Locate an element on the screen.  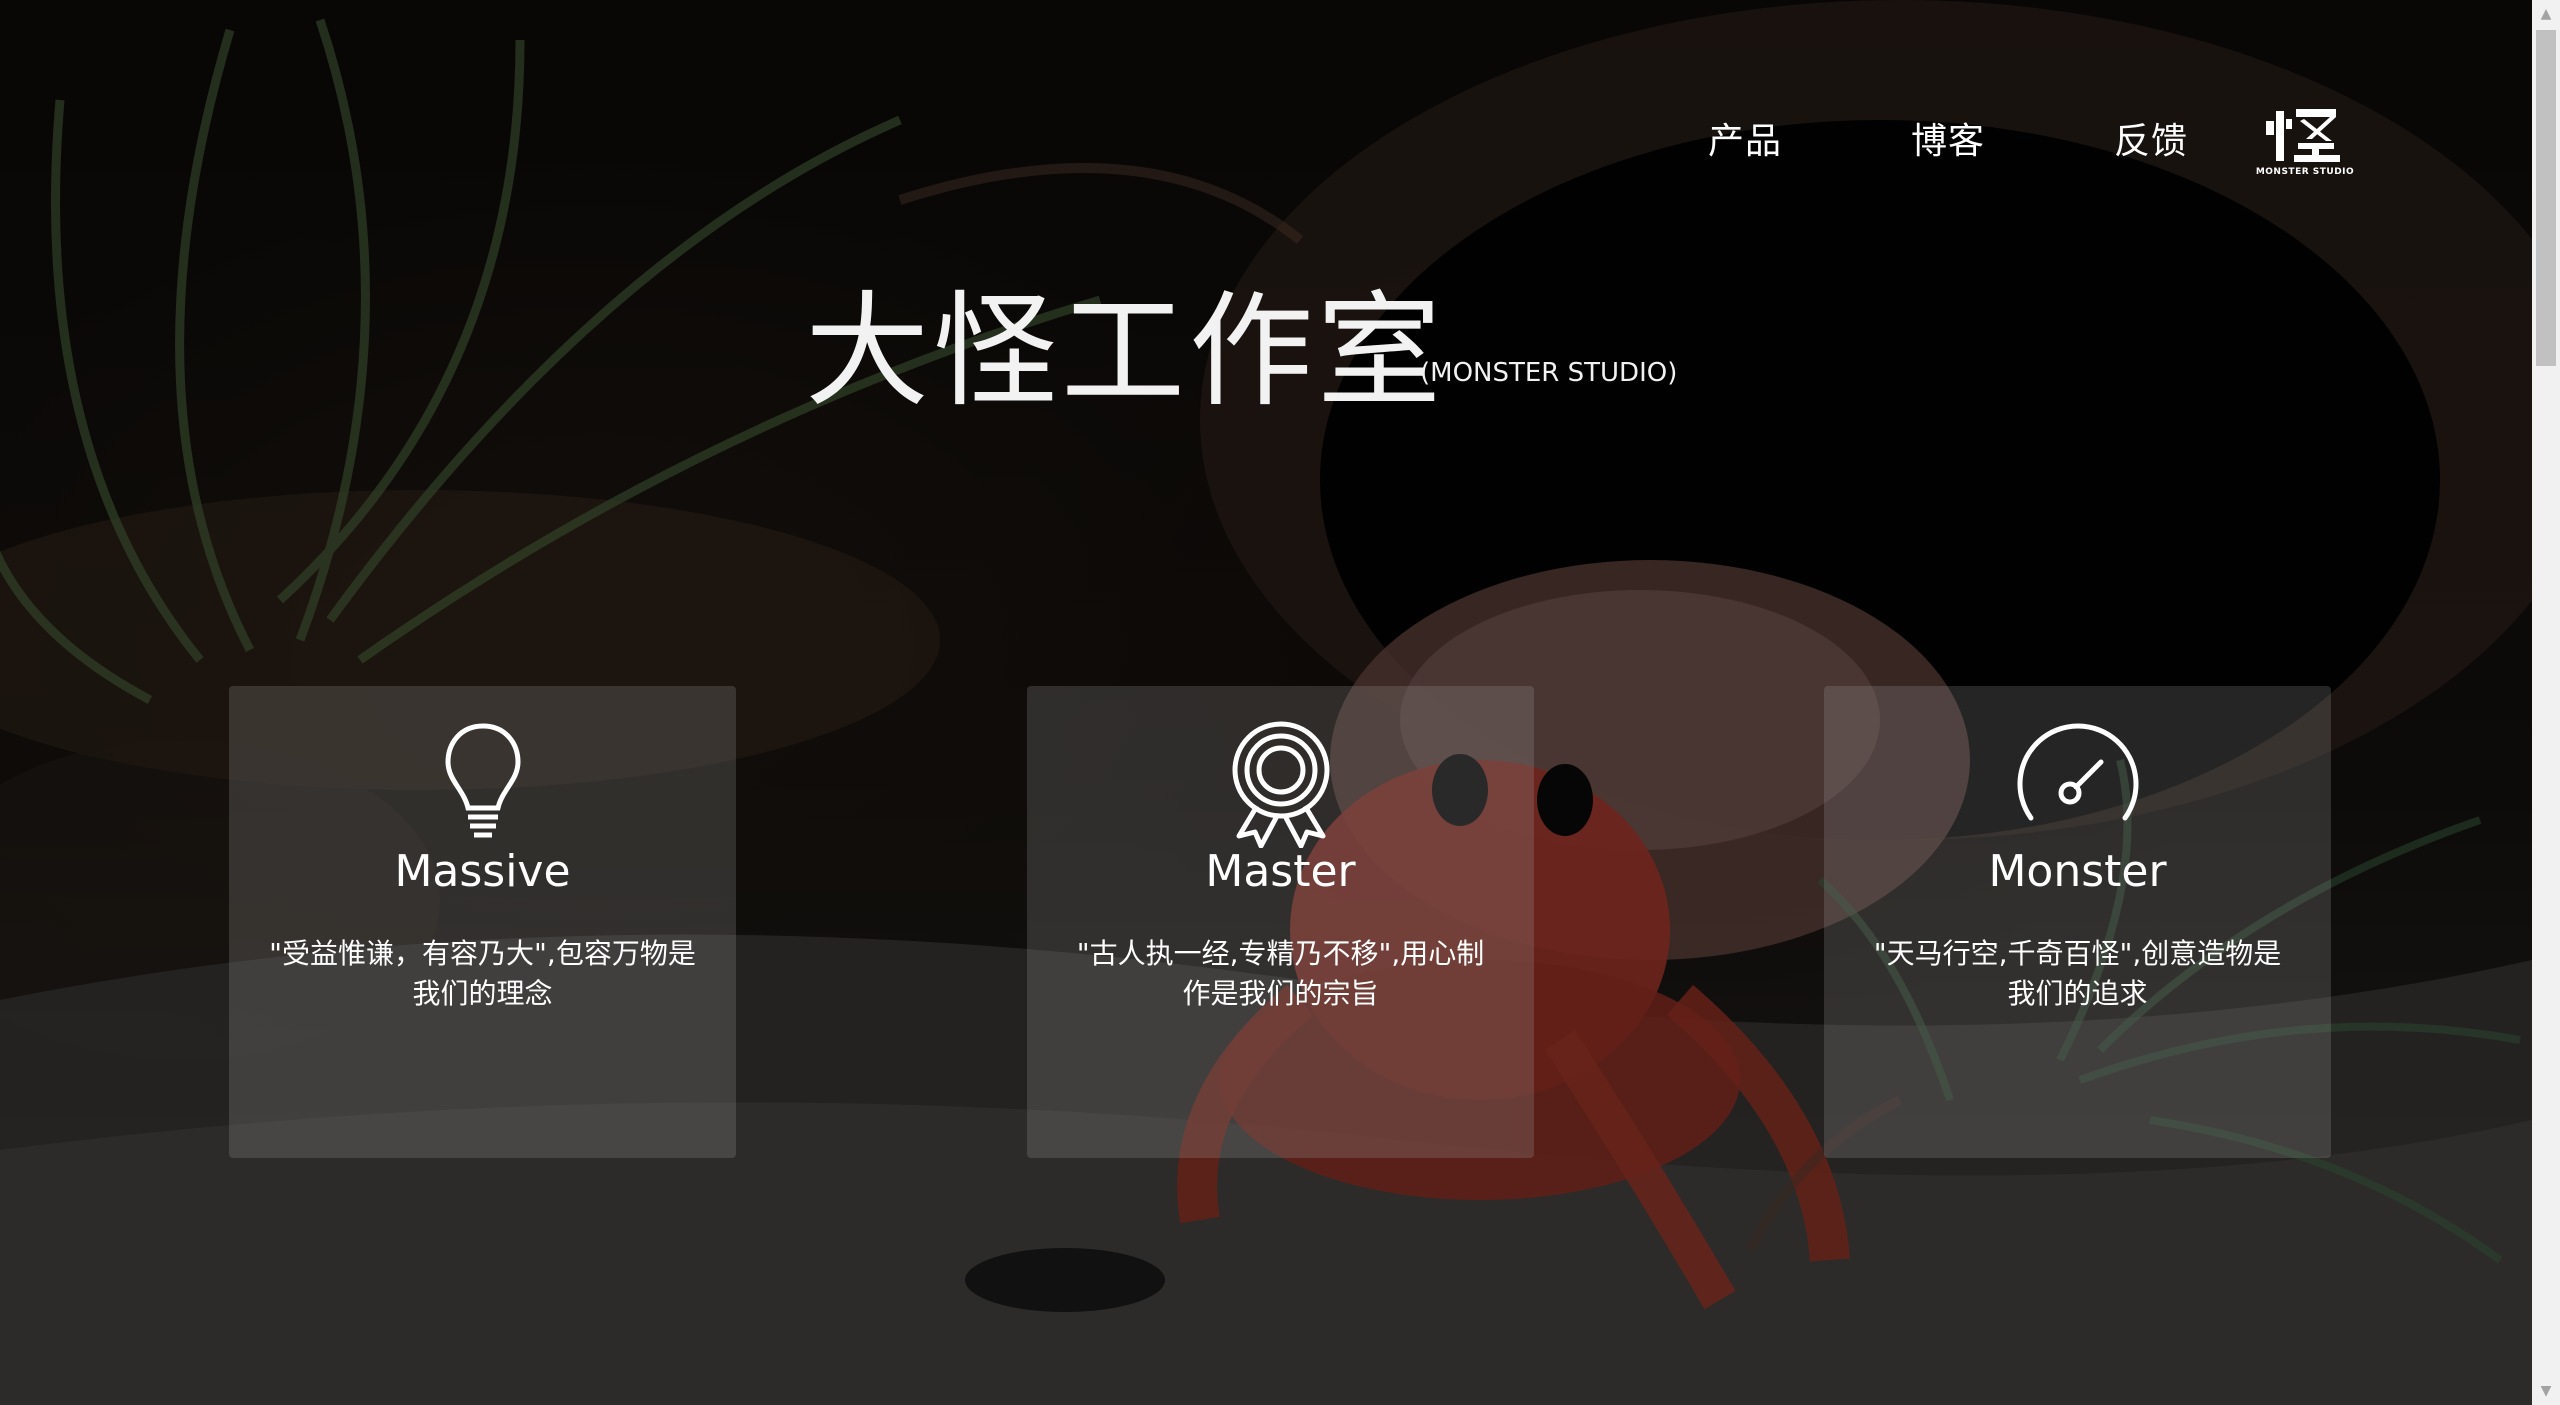
speedometer-icon is located at coordinates (2077, 783).